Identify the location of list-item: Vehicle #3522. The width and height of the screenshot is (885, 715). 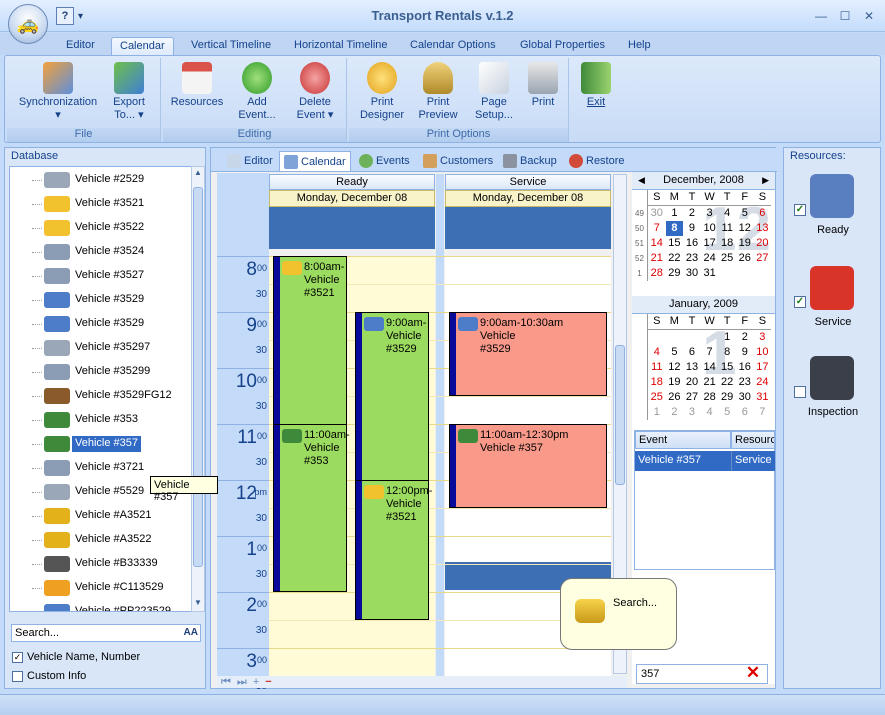
(101, 228).